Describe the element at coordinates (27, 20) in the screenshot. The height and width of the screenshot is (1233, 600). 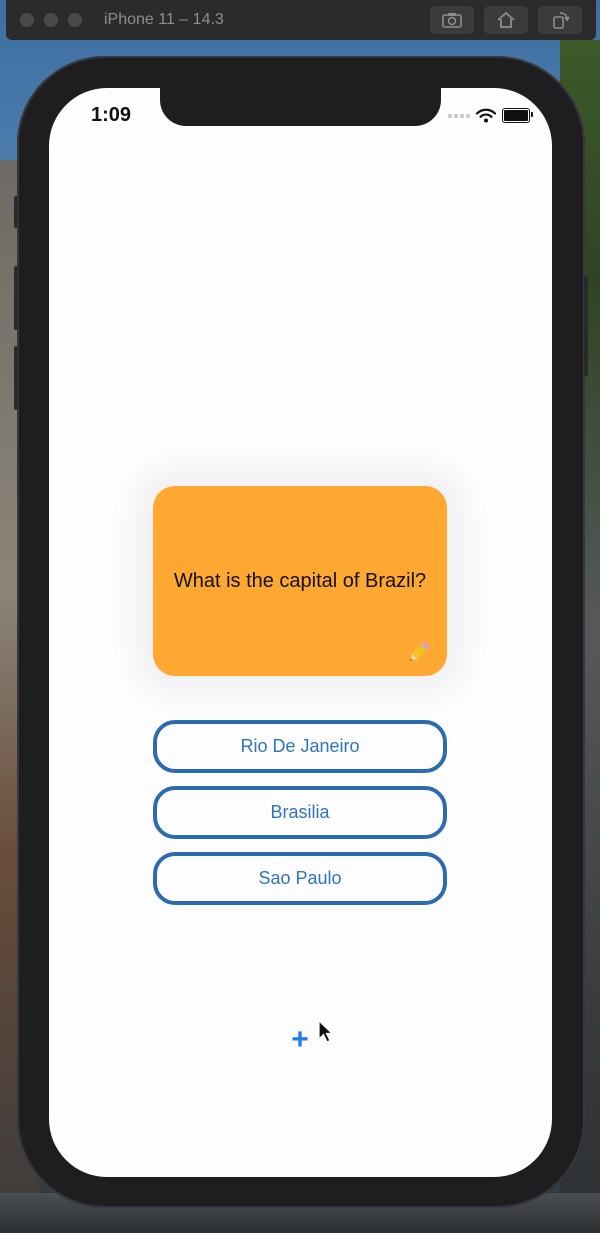
I see `close-window-button` at that location.